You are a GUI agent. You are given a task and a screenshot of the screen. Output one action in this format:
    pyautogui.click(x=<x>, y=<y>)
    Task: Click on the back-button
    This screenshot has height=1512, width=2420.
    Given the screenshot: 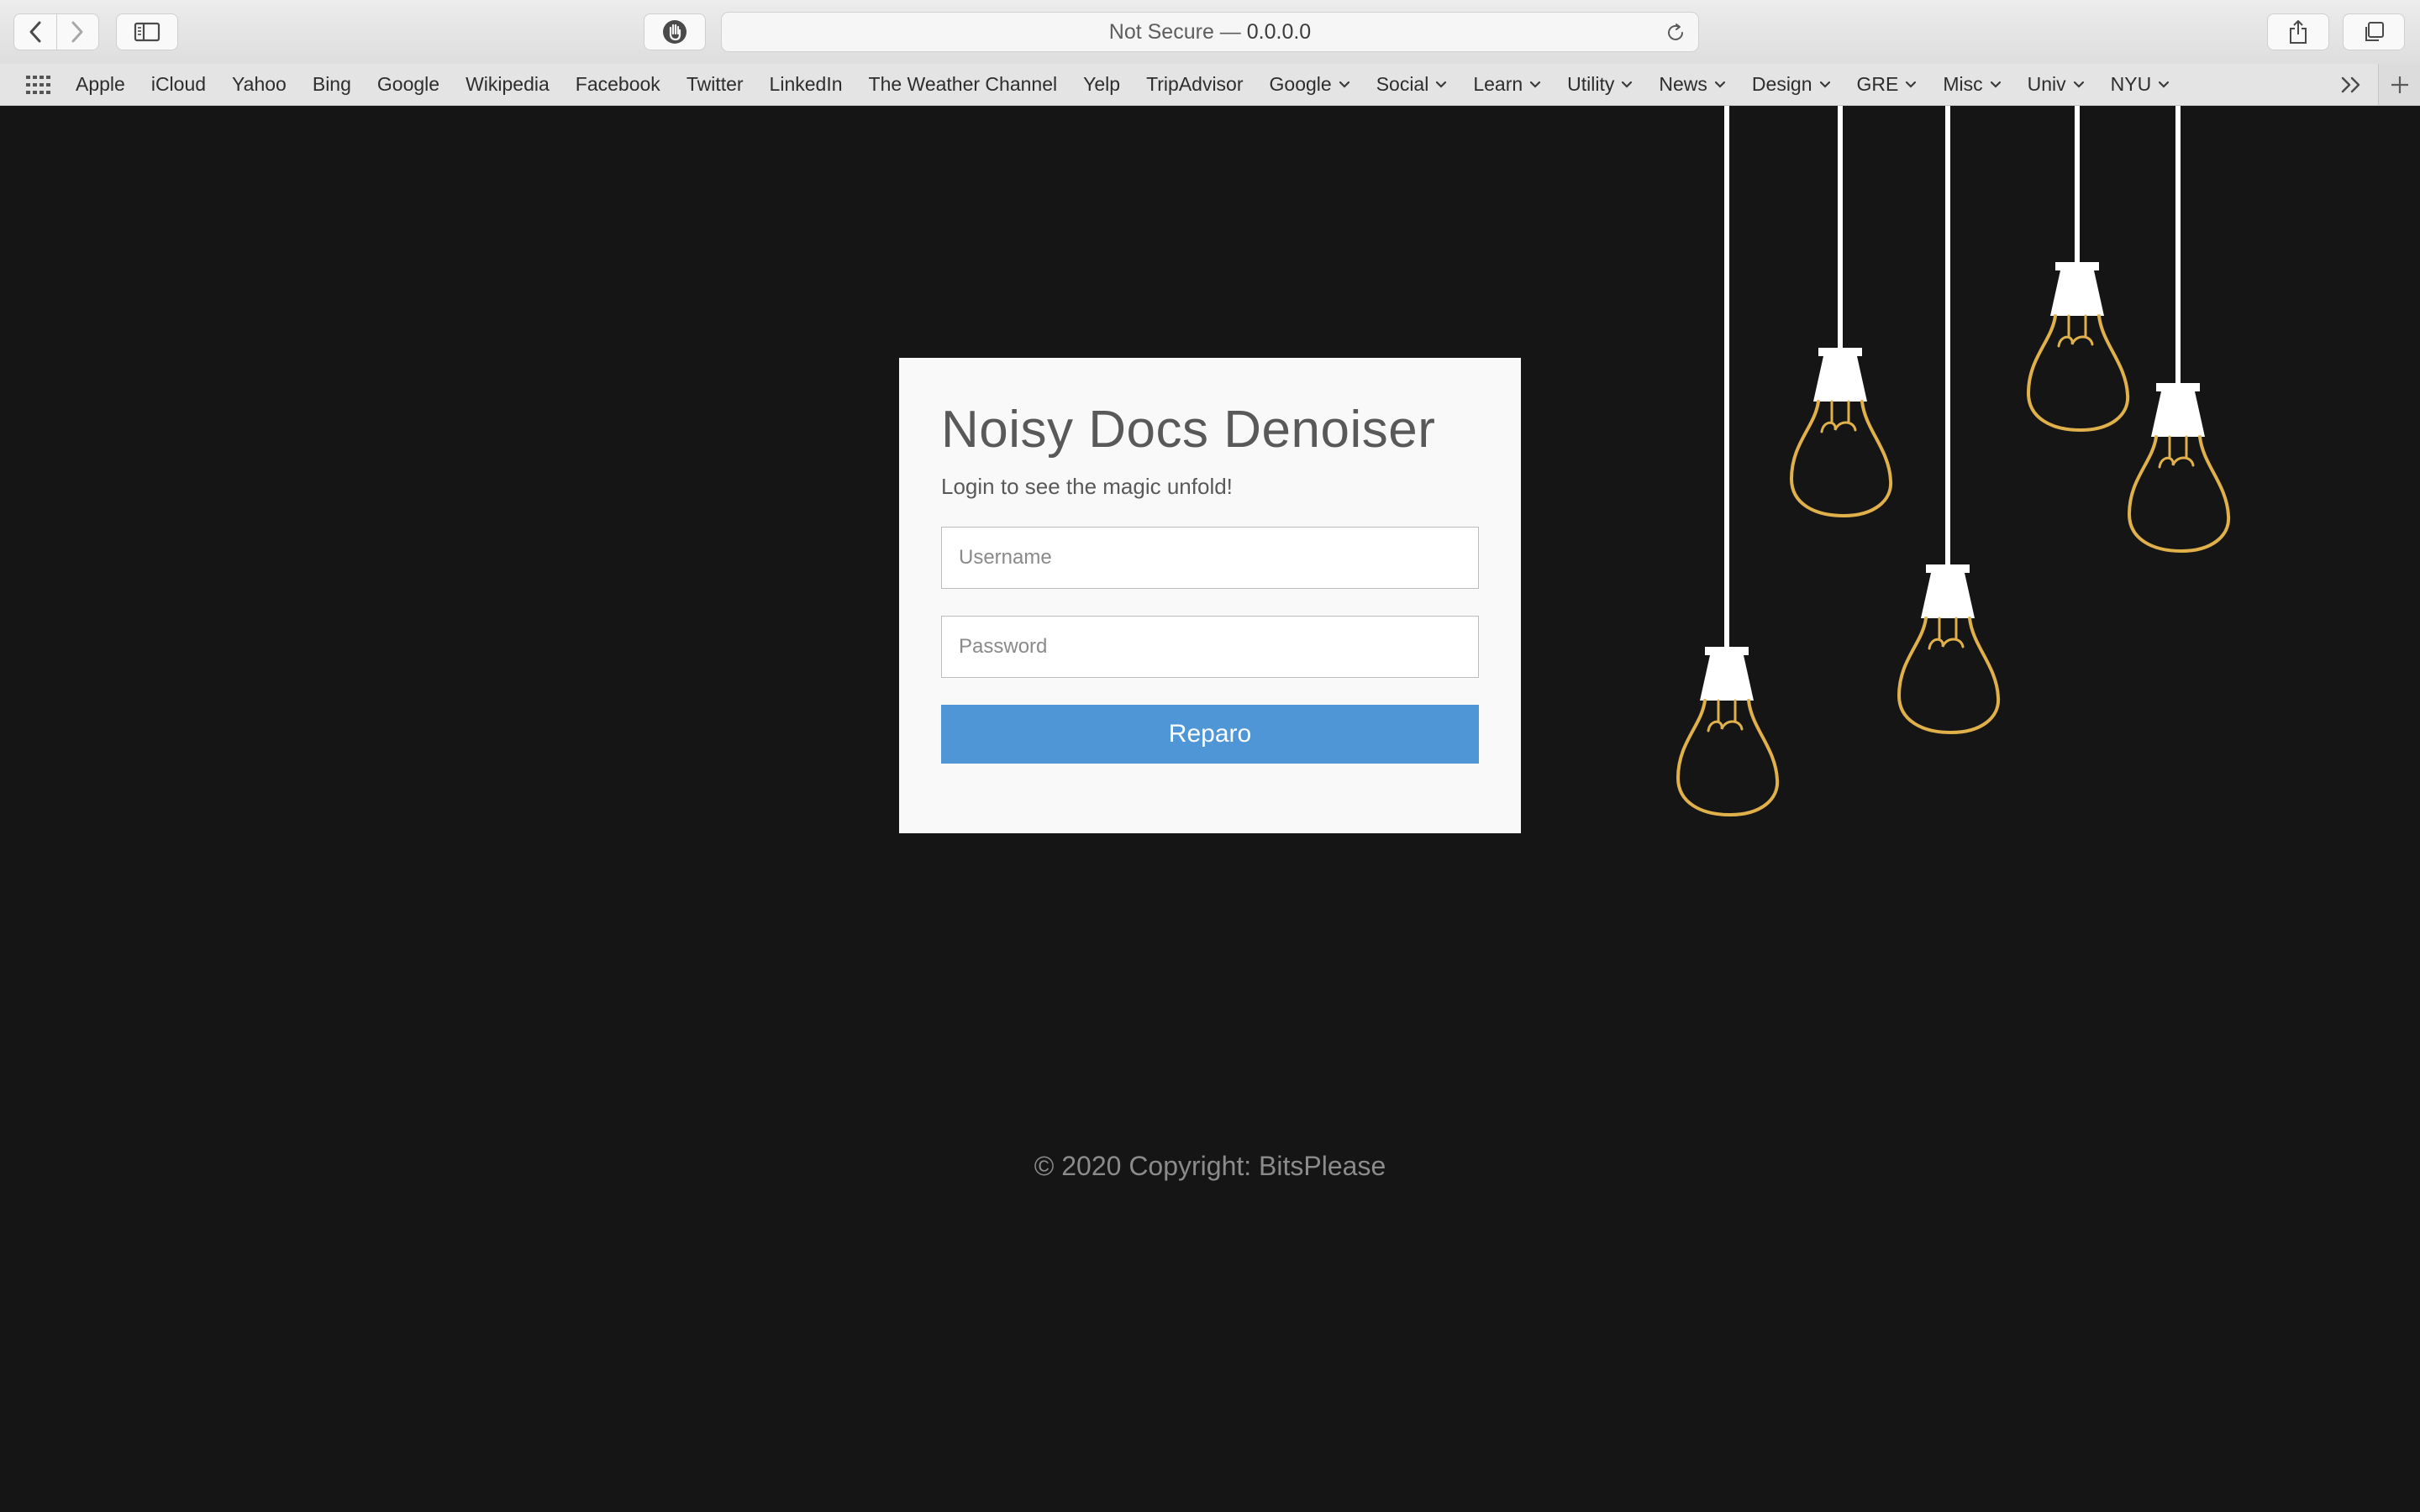 What is the action you would take?
    pyautogui.click(x=35, y=32)
    